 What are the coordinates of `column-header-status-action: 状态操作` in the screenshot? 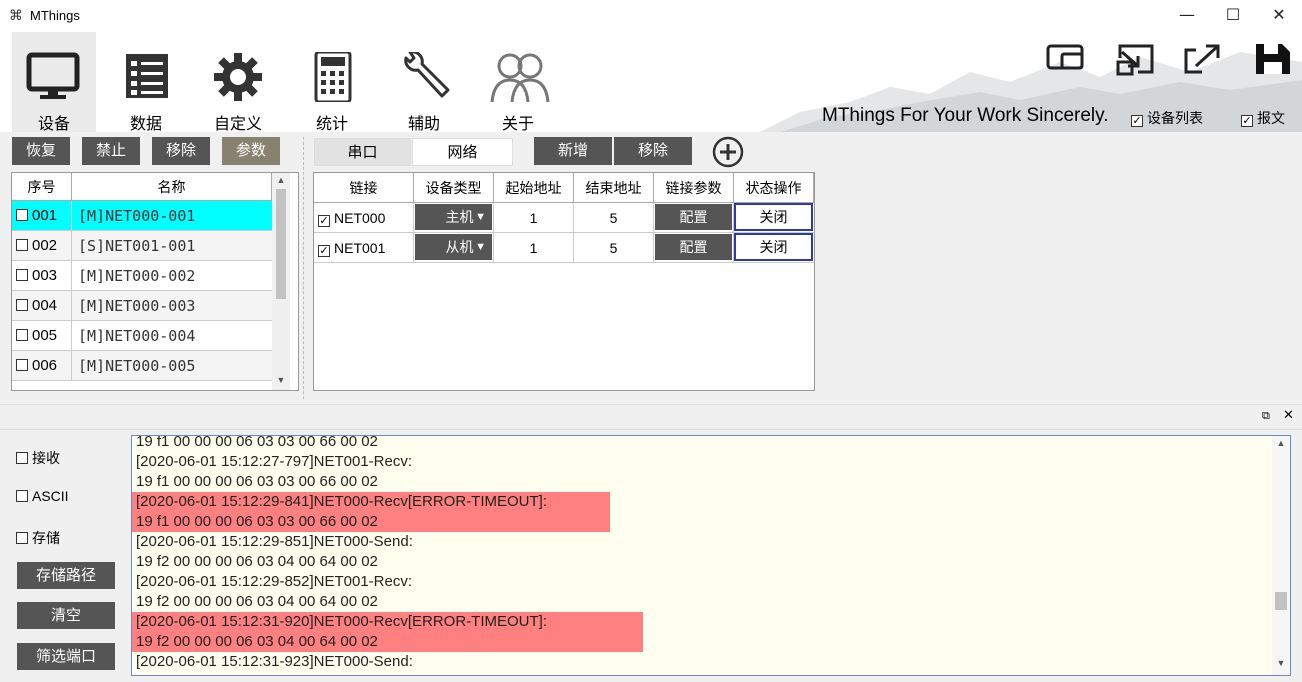 It's located at (774, 188).